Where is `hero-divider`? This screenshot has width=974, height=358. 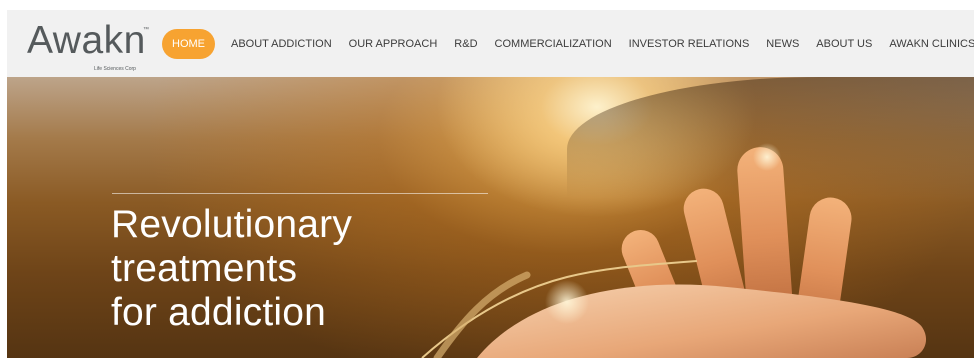
hero-divider is located at coordinates (300, 193).